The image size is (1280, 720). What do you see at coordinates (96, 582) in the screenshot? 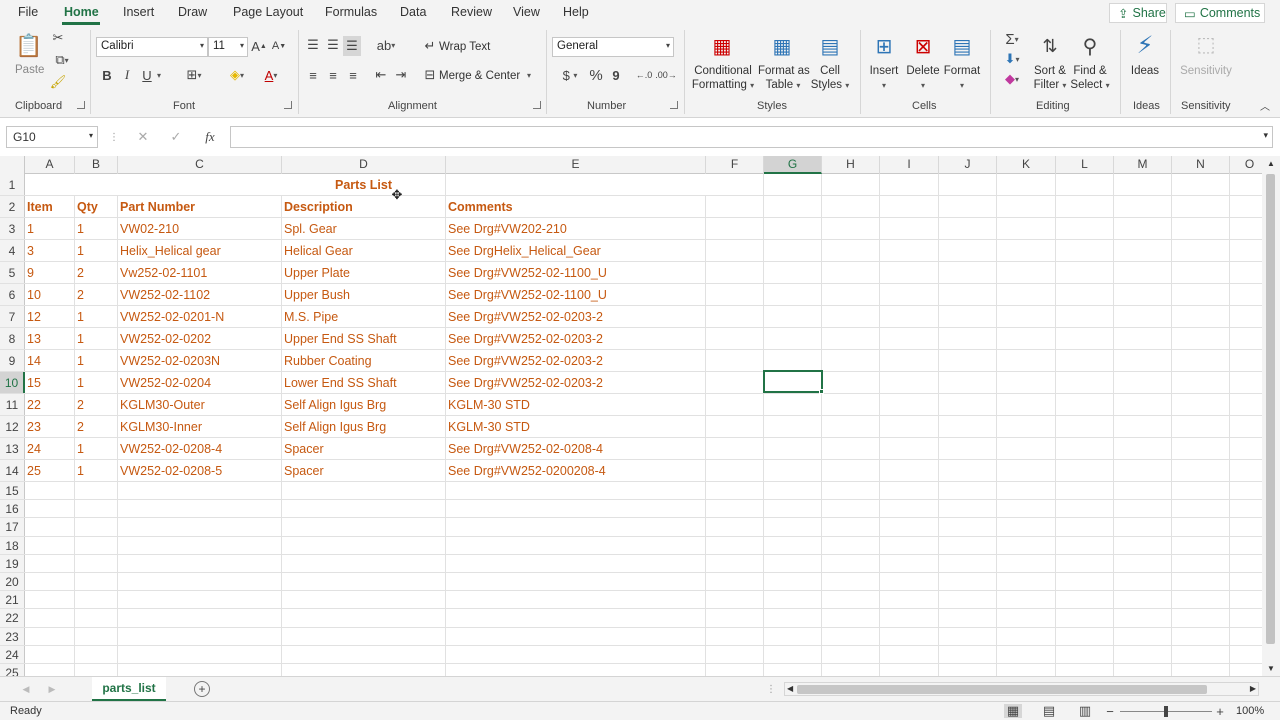
I see `cell-b20` at bounding box center [96, 582].